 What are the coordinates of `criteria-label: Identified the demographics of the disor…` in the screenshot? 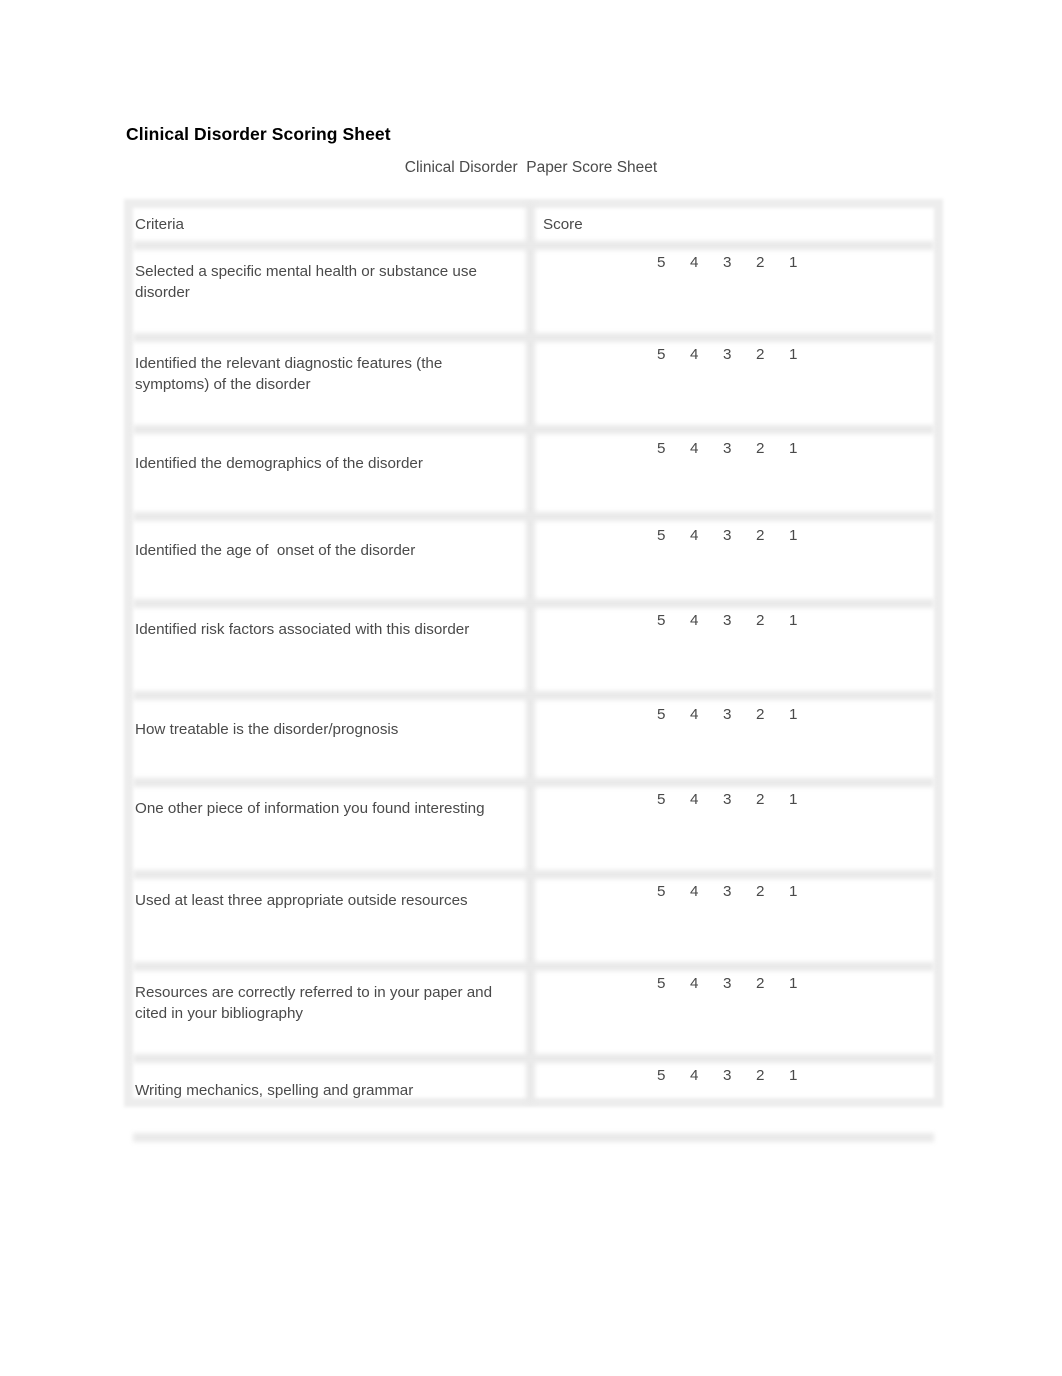 It's located at (279, 463).